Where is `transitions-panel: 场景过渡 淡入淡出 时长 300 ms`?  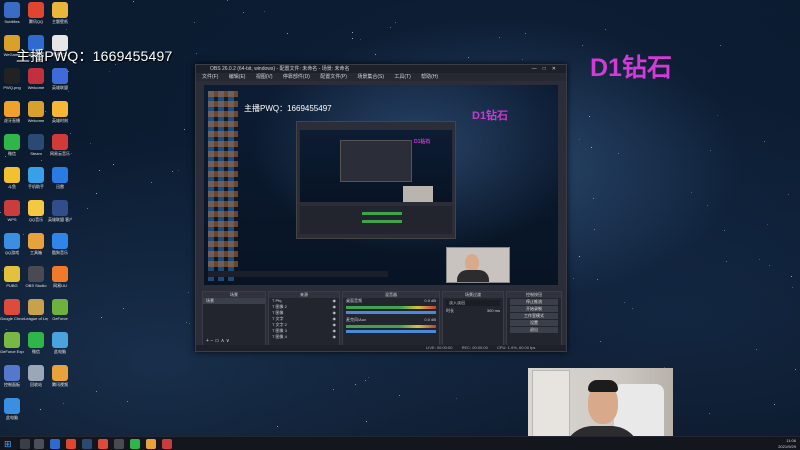
transitions-panel: 场景过渡 淡入淡出 时长 300 ms is located at coordinates (473, 319).